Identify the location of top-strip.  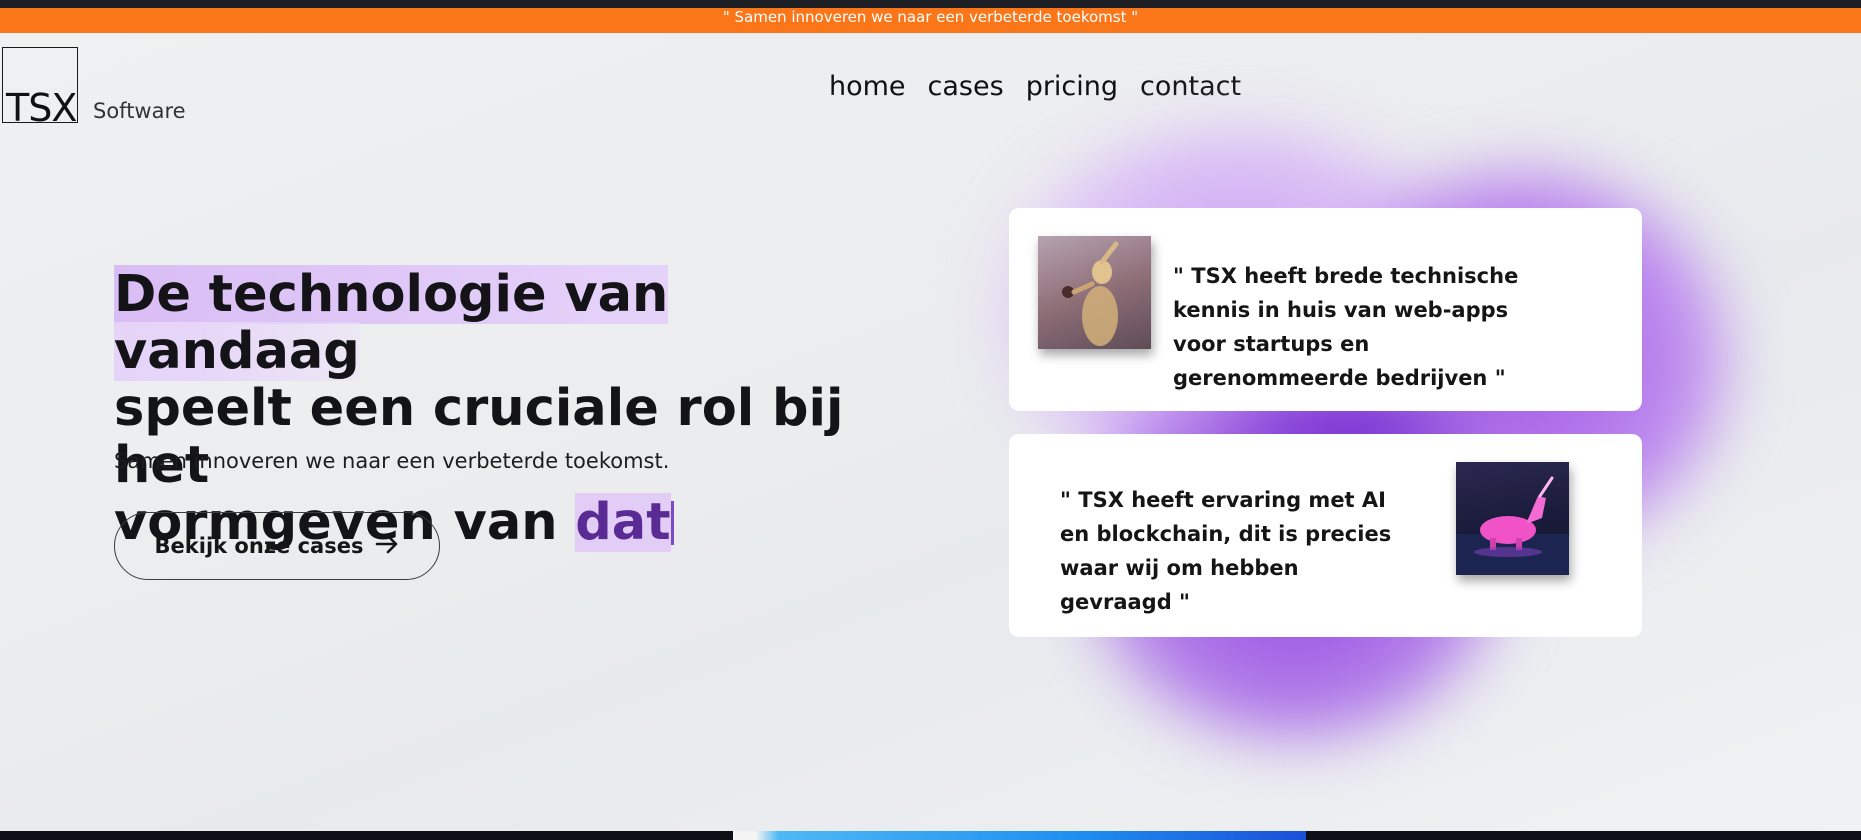
(930, 4).